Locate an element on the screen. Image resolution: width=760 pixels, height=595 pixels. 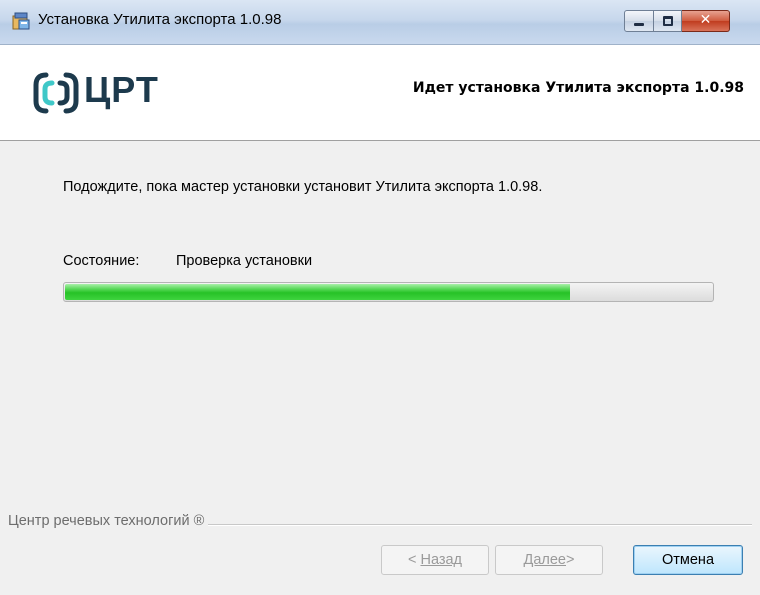
progress-fill is located at coordinates (317, 292).